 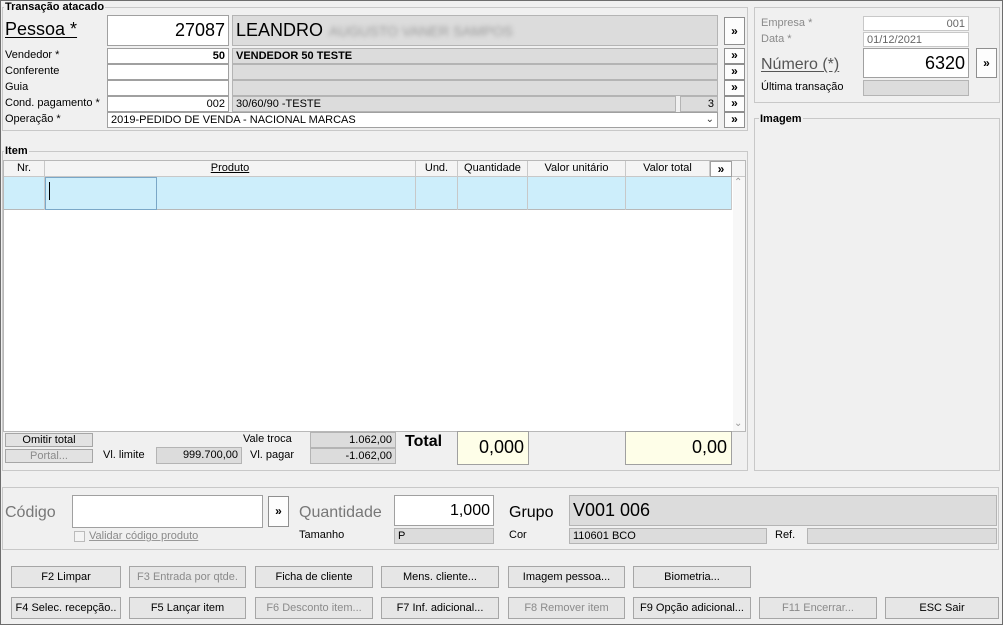 I want to click on conferente-expand-button: », so click(x=734, y=72).